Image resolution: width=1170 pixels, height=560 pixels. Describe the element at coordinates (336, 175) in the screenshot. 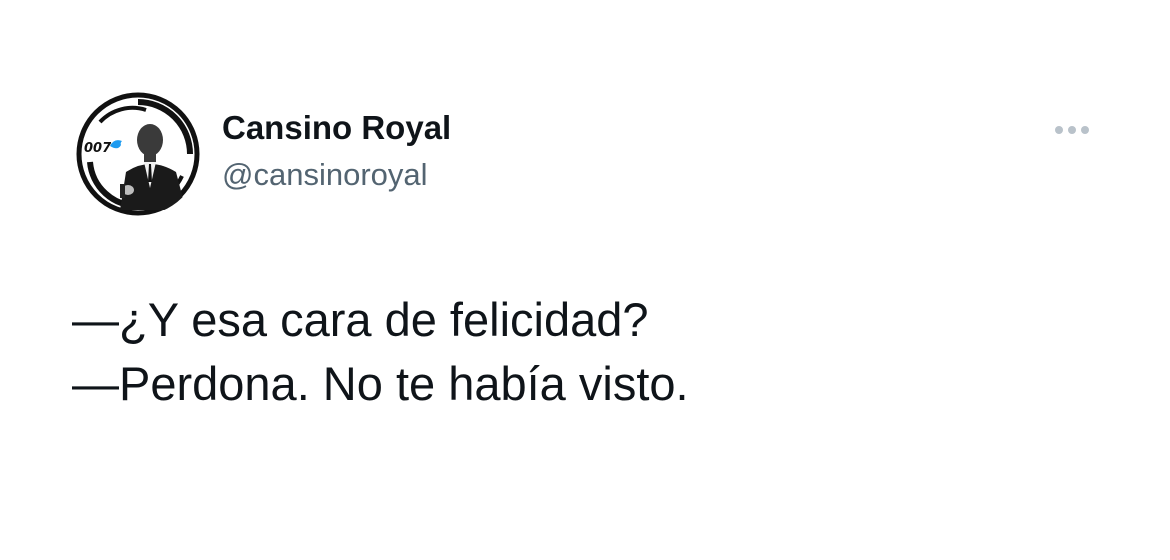

I see `user-handle: @cansinoroyal` at that location.